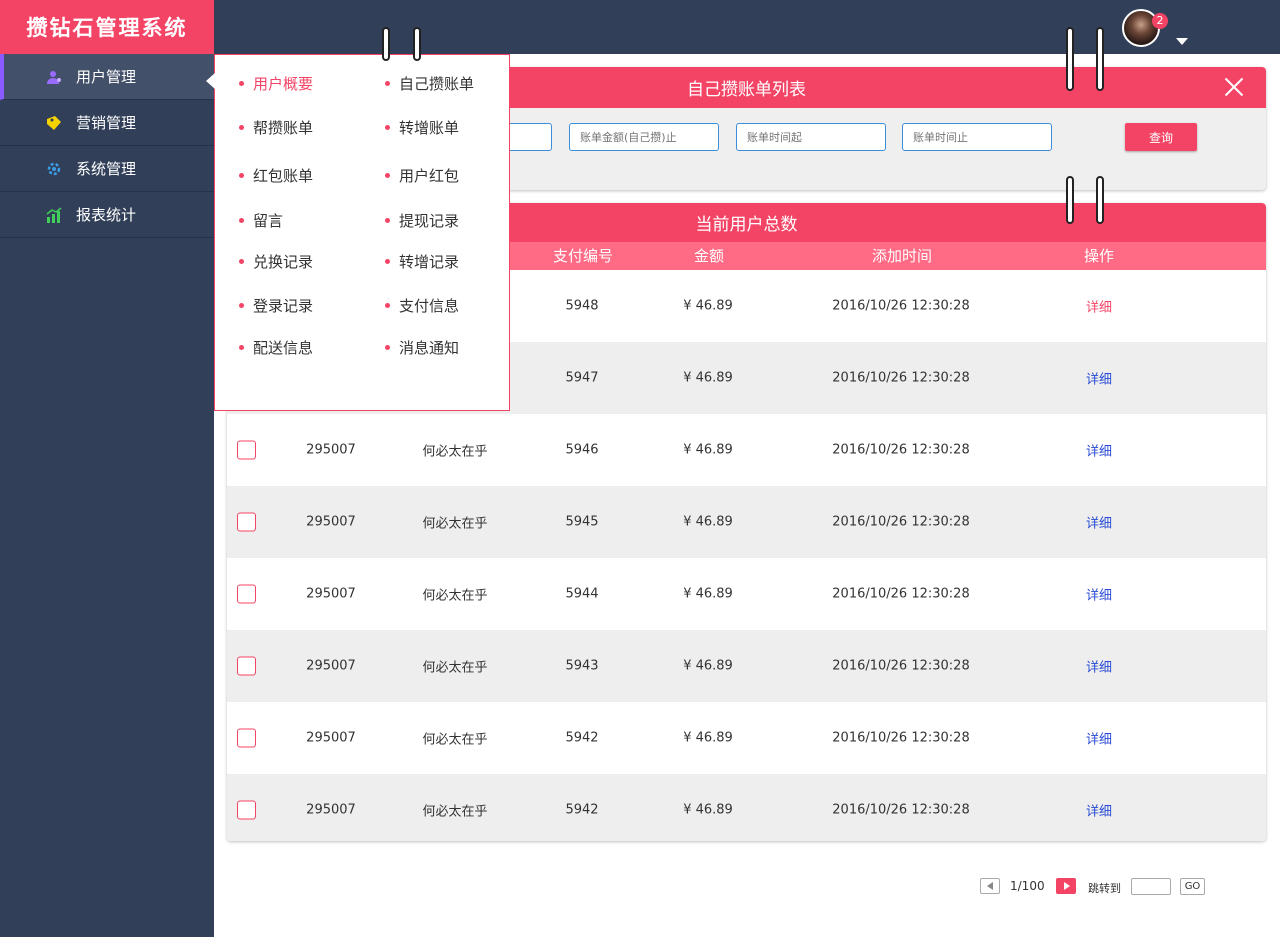 The height and width of the screenshot is (937, 1280). I want to click on submenu-item: 支付信息, so click(422, 305).